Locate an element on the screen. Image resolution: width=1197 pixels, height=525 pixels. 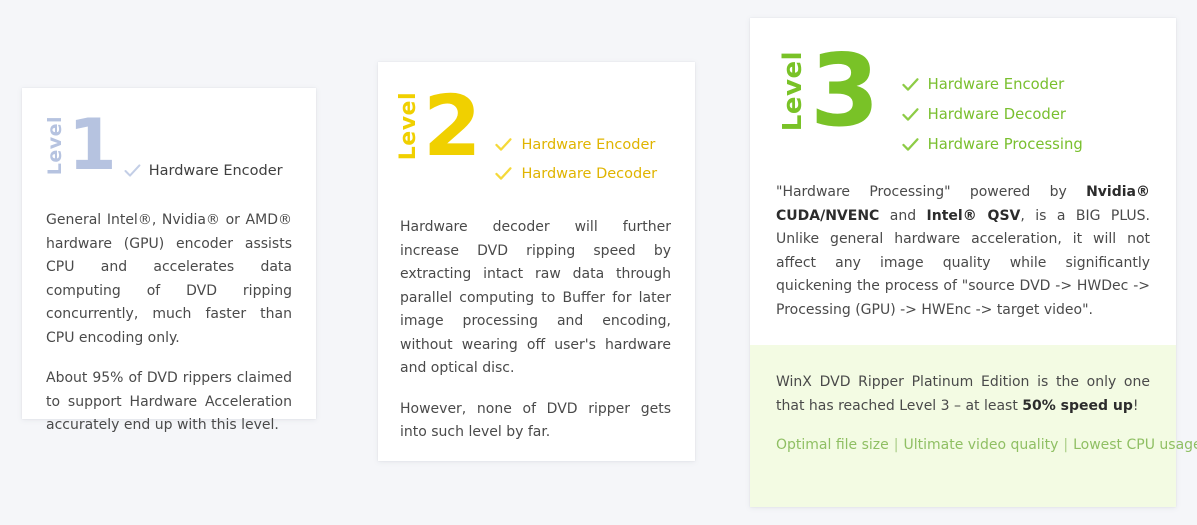
benefit-link-lowest-cpu-usage: Lowest CPU usage is located at coordinates (1135, 445).